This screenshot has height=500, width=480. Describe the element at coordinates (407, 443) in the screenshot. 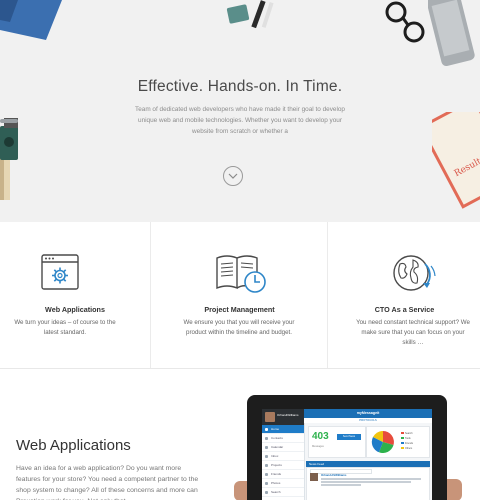

I see `legend-item: Friends` at that location.